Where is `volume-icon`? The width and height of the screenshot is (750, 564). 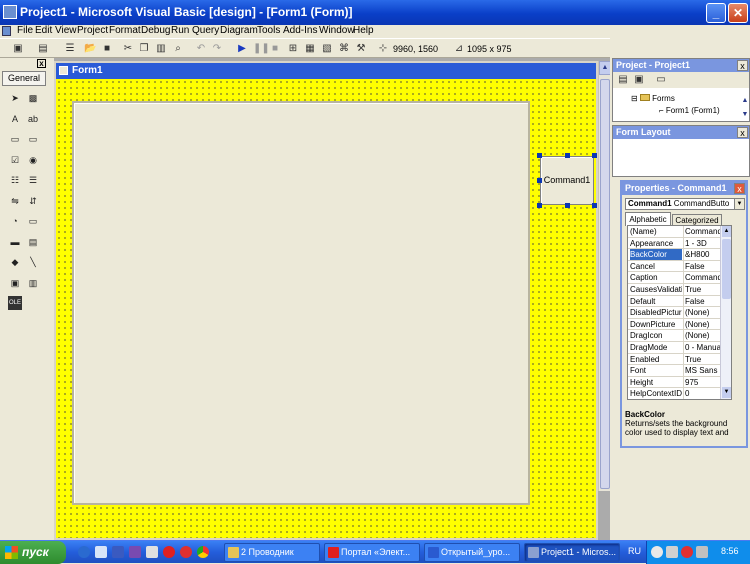 volume-icon is located at coordinates (672, 552).